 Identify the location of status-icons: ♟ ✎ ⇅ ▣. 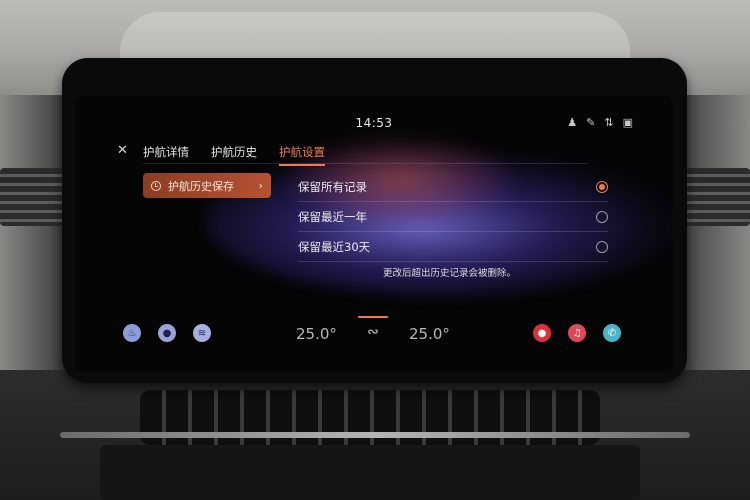
(600, 122).